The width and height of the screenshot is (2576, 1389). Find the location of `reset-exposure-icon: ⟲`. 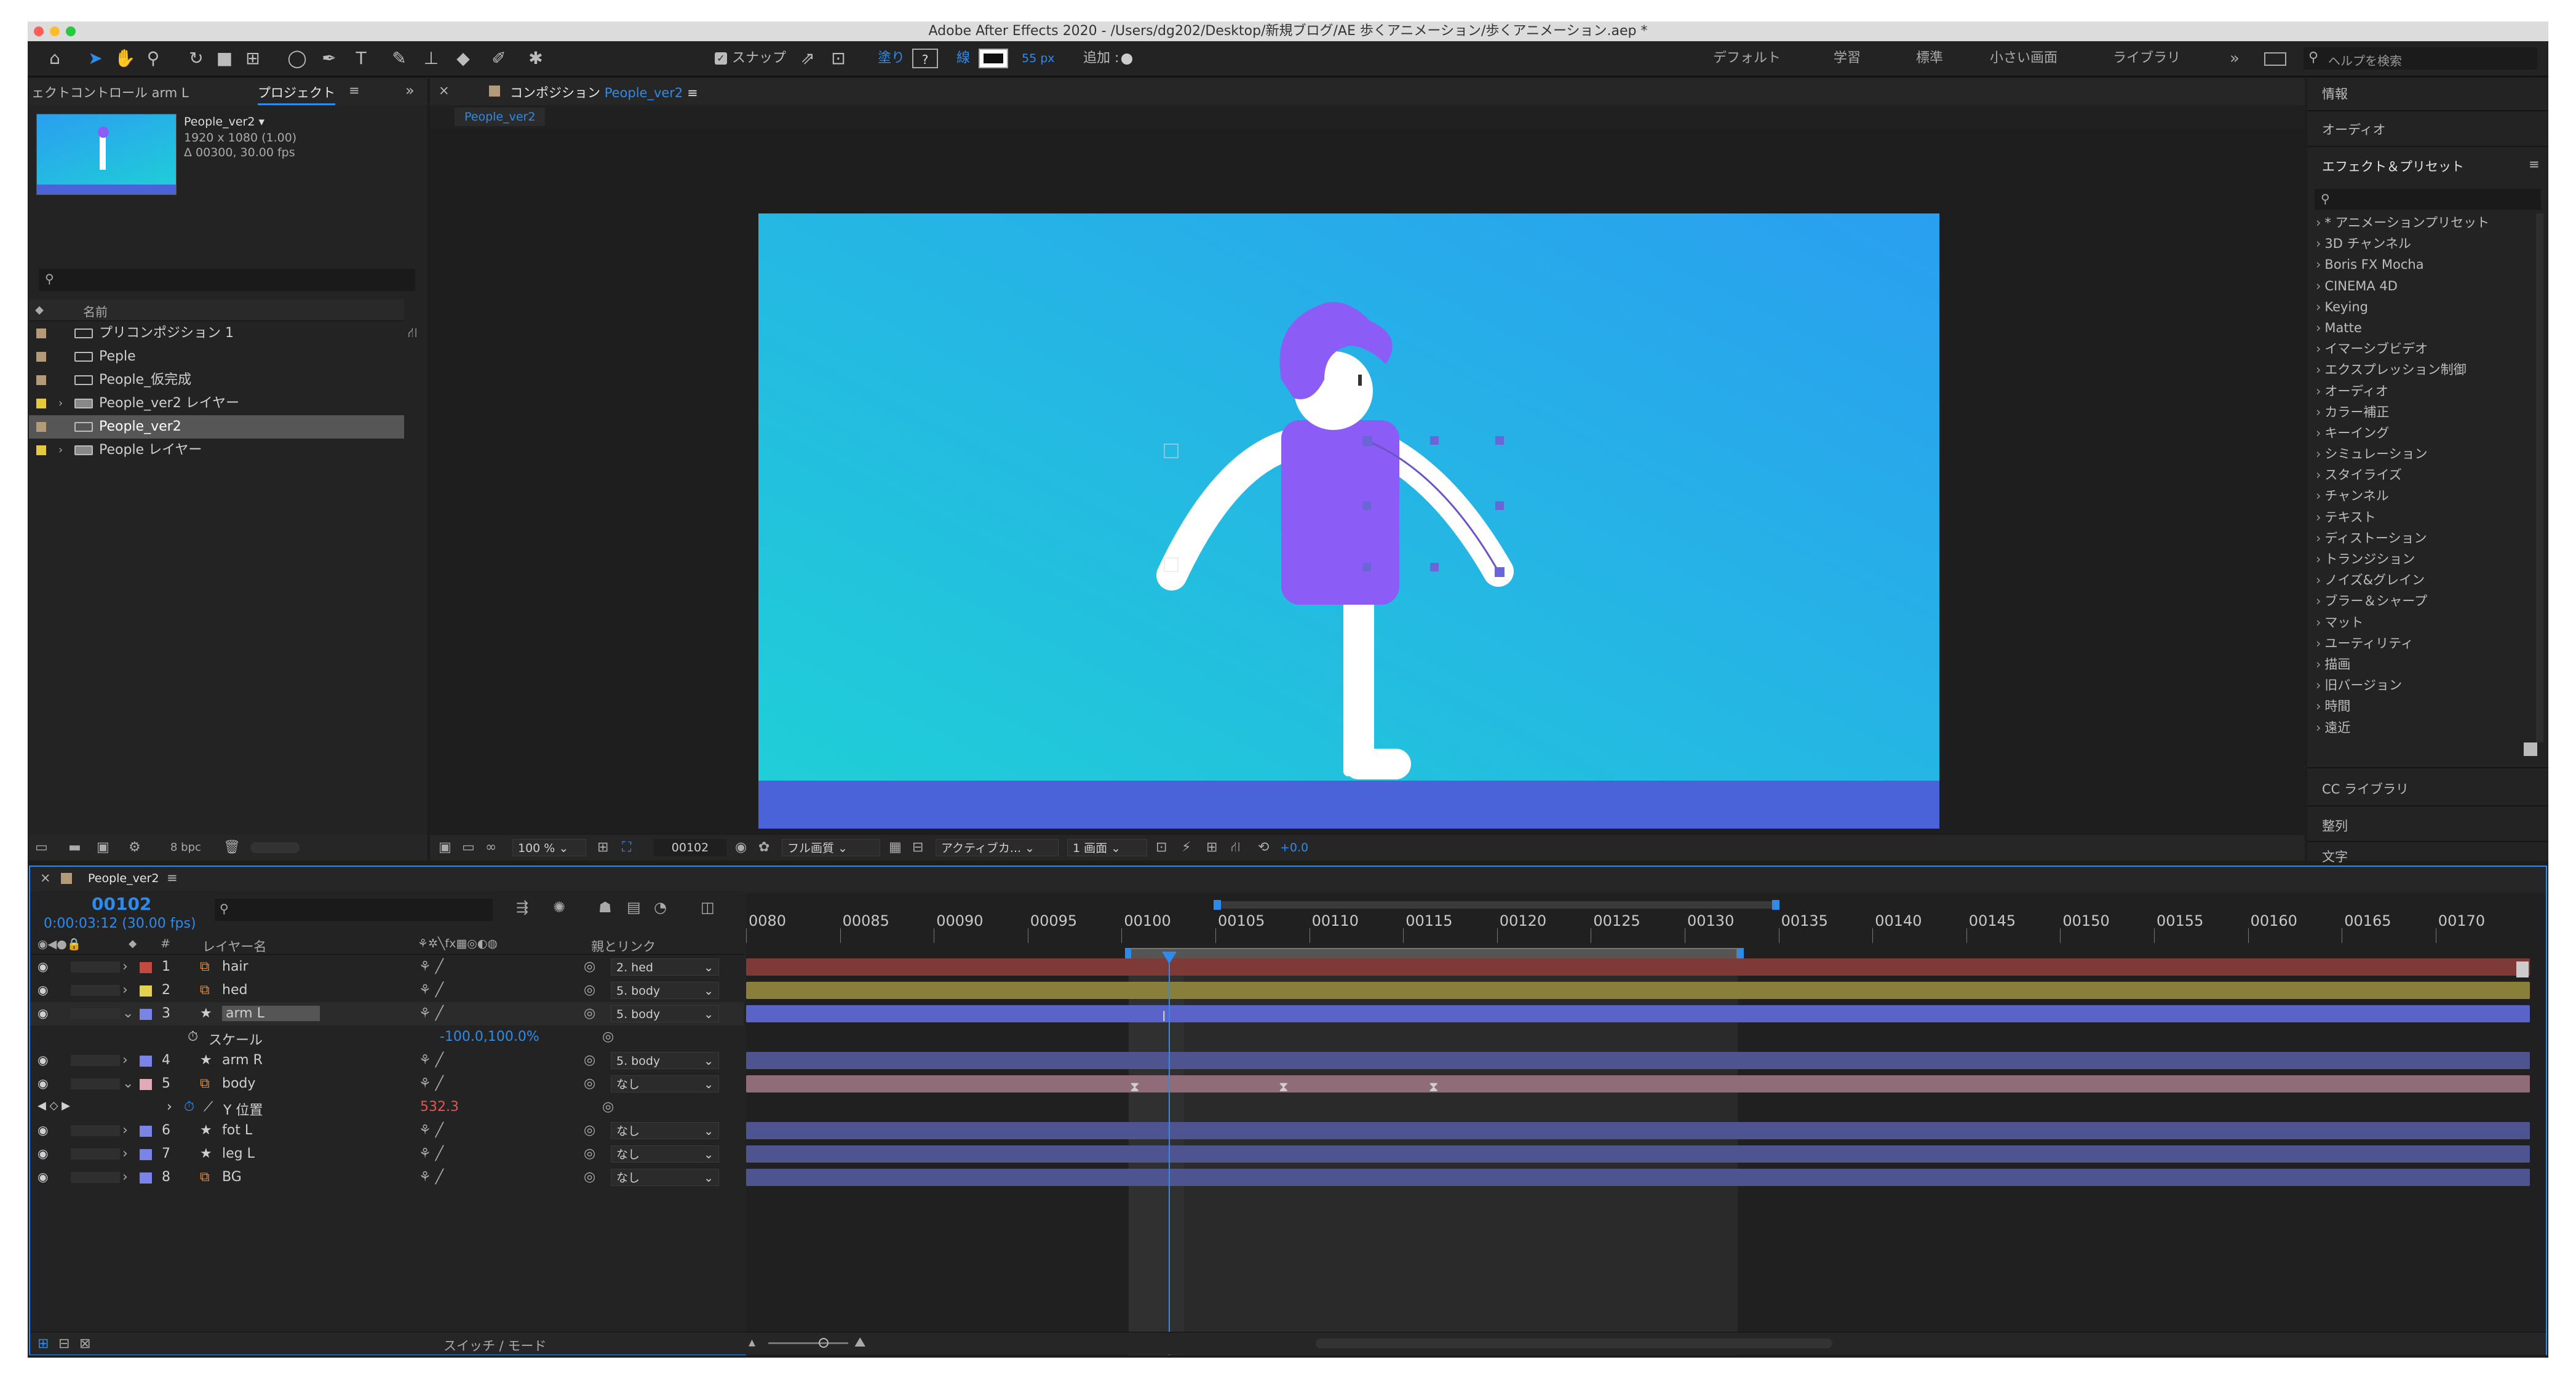

reset-exposure-icon: ⟲ is located at coordinates (1263, 847).